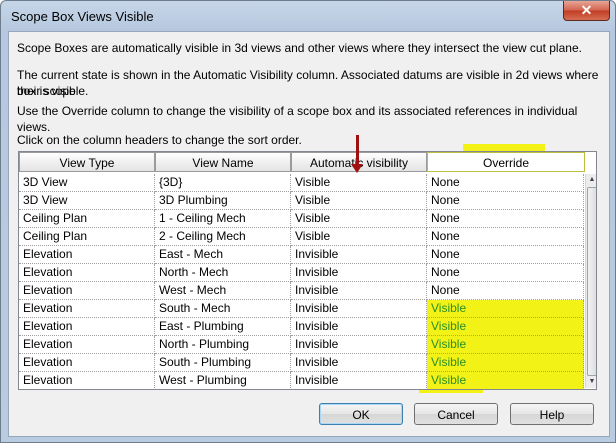  What do you see at coordinates (223, 237) in the screenshot?
I see `cell-view-name: 2 - Ceiling Mech` at bounding box center [223, 237].